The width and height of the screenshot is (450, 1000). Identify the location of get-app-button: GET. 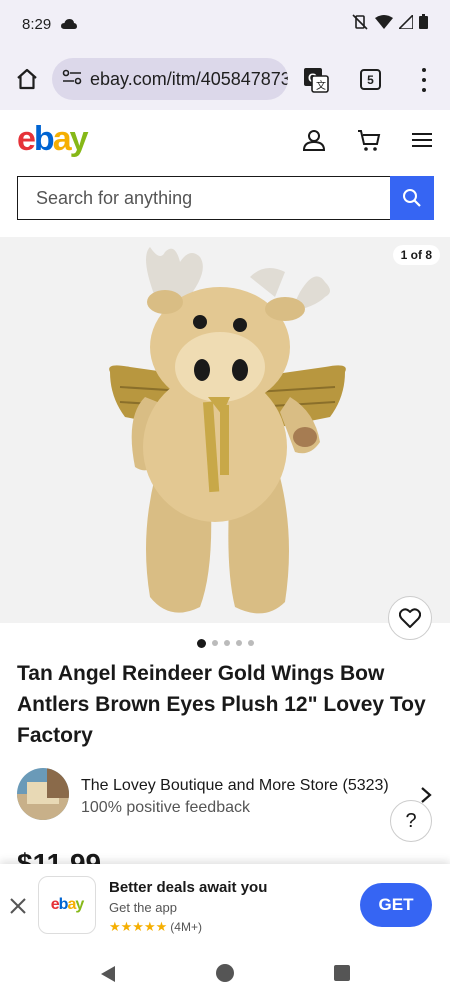
(396, 905).